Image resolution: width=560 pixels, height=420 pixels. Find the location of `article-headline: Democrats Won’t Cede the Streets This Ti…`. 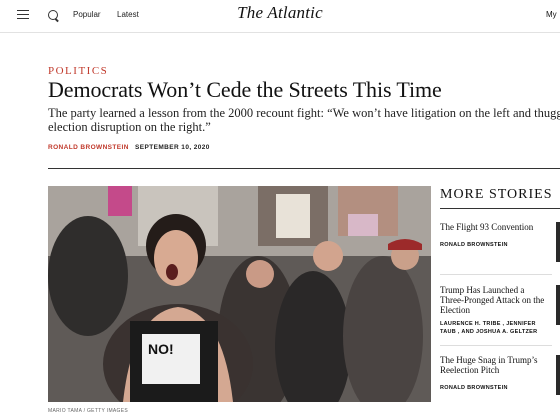

article-headline: Democrats Won’t Cede the Streets This Ti… is located at coordinates (245, 89).